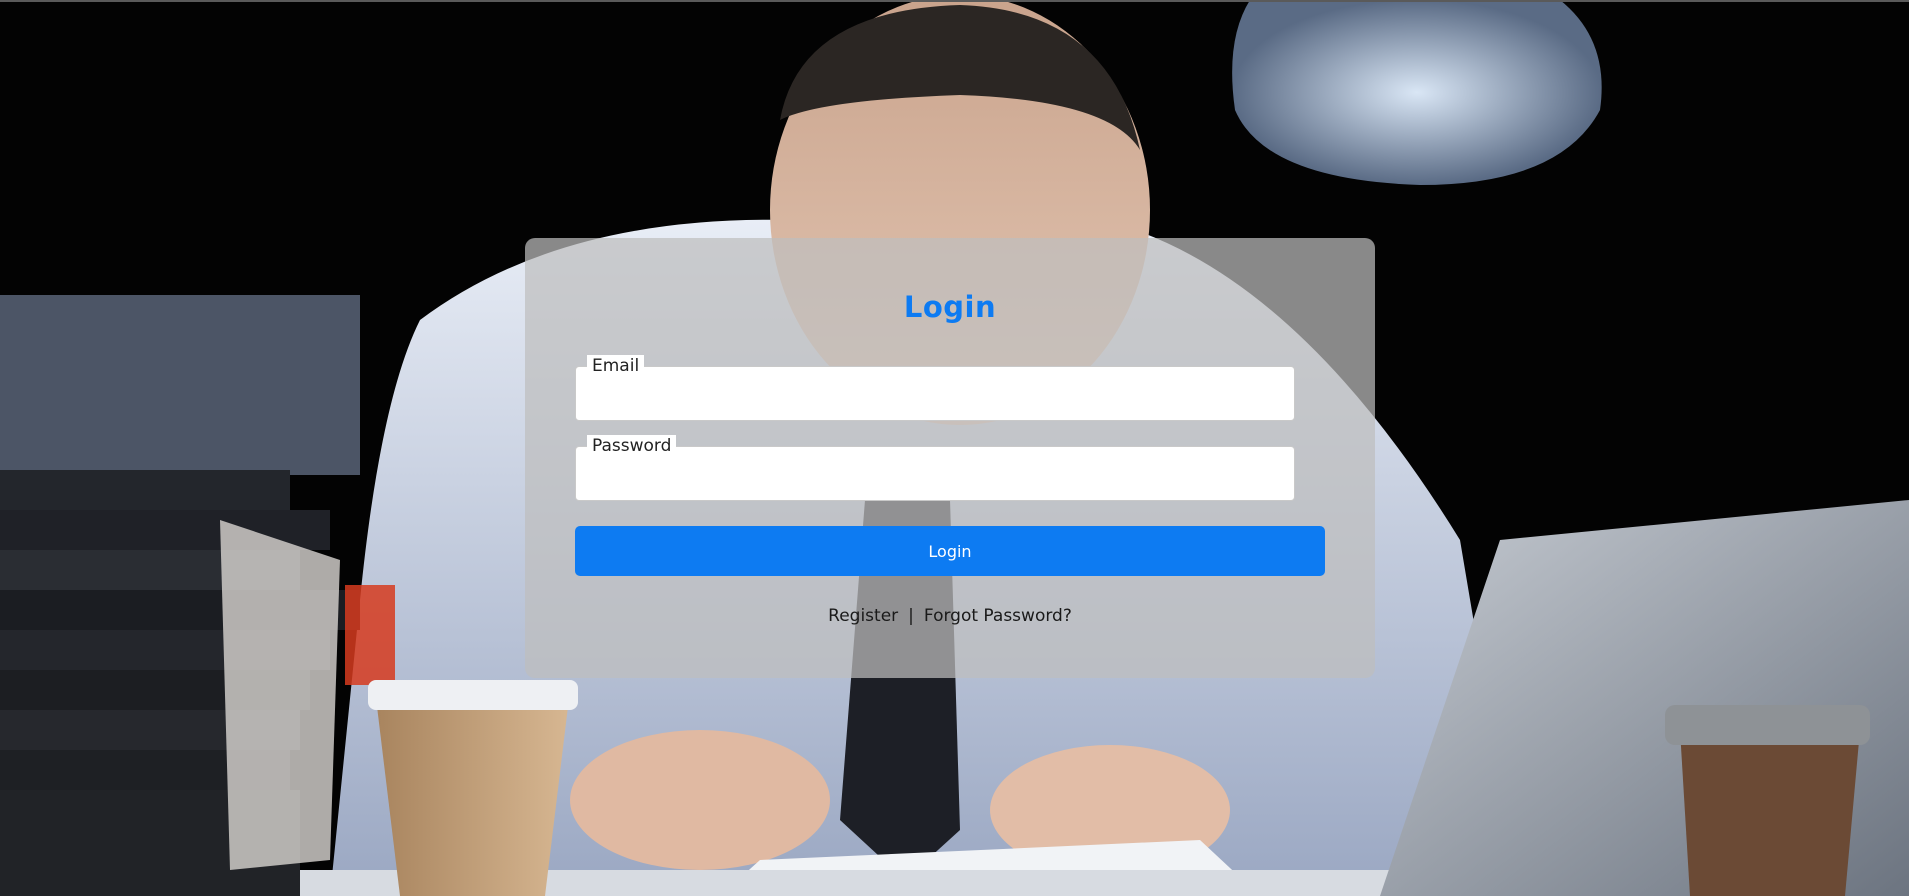 The image size is (1909, 896). I want to click on register-link: Register, so click(863, 616).